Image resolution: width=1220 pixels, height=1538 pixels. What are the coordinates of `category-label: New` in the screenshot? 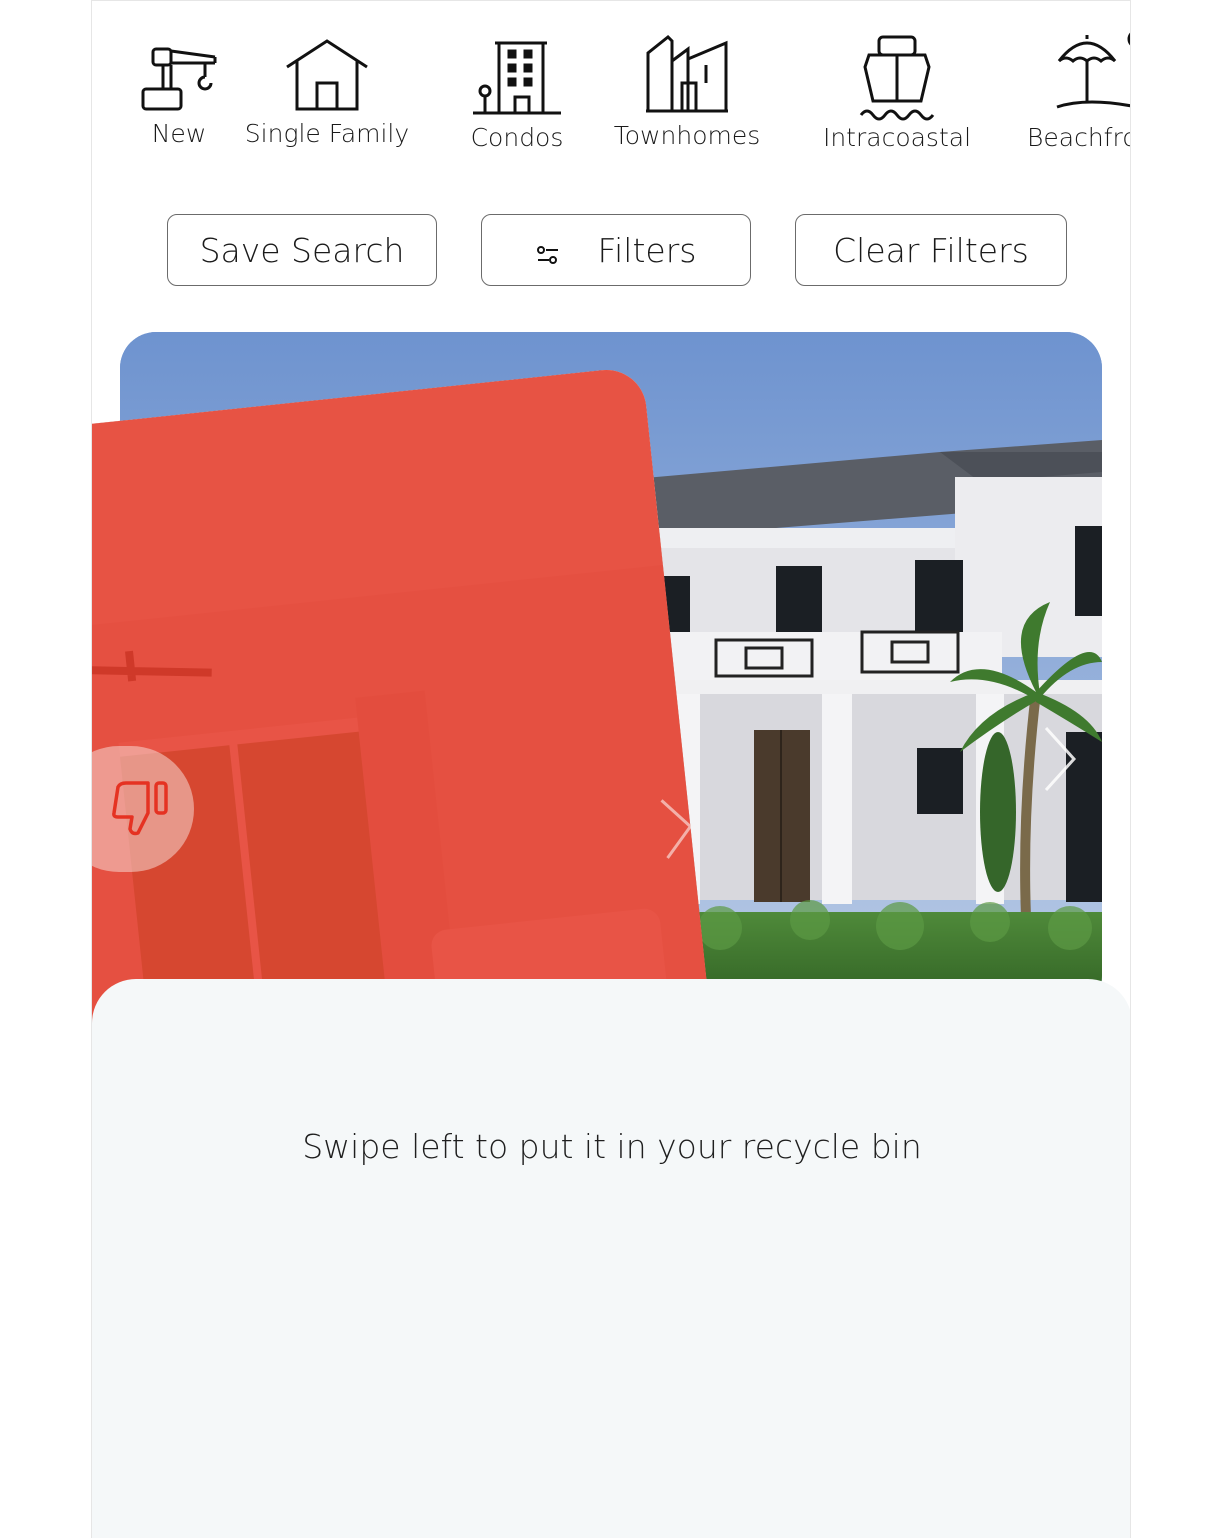 It's located at (179, 133).